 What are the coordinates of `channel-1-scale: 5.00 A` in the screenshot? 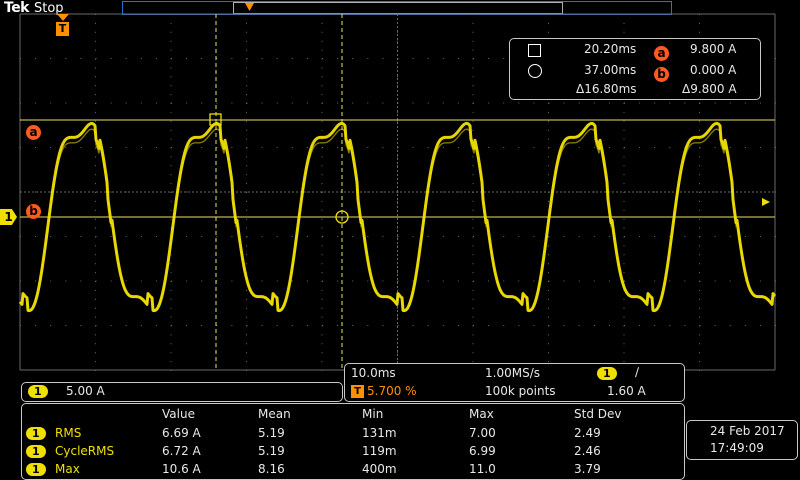 It's located at (85, 391).